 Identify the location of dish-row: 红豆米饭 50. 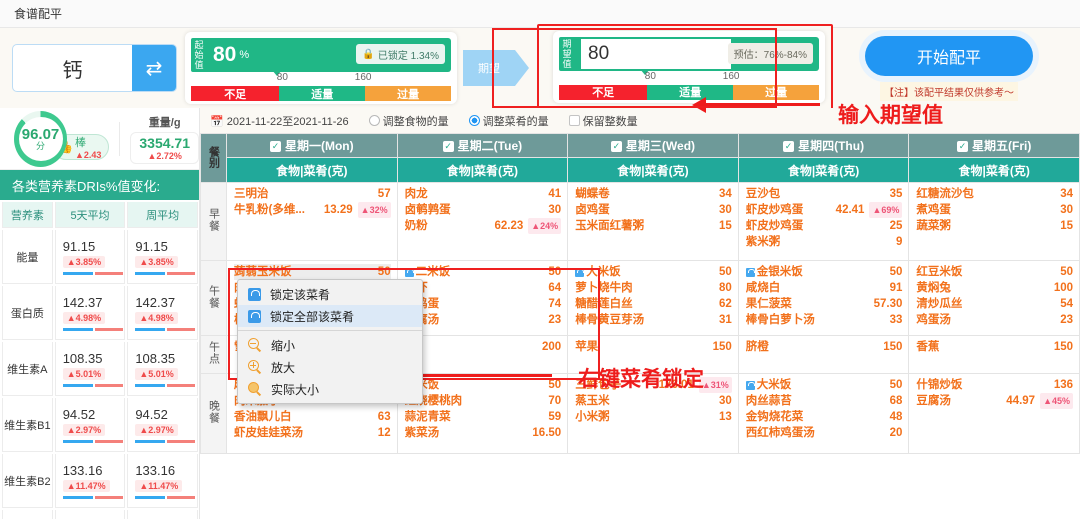
(994, 272).